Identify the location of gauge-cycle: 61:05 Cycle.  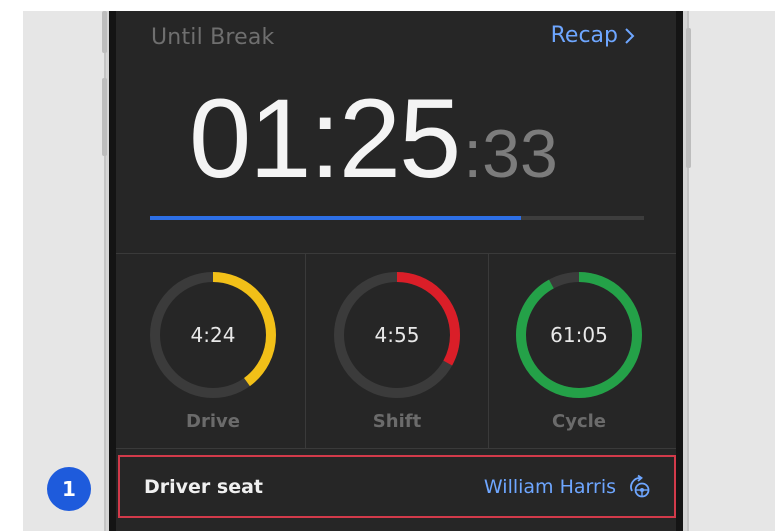
(582, 351).